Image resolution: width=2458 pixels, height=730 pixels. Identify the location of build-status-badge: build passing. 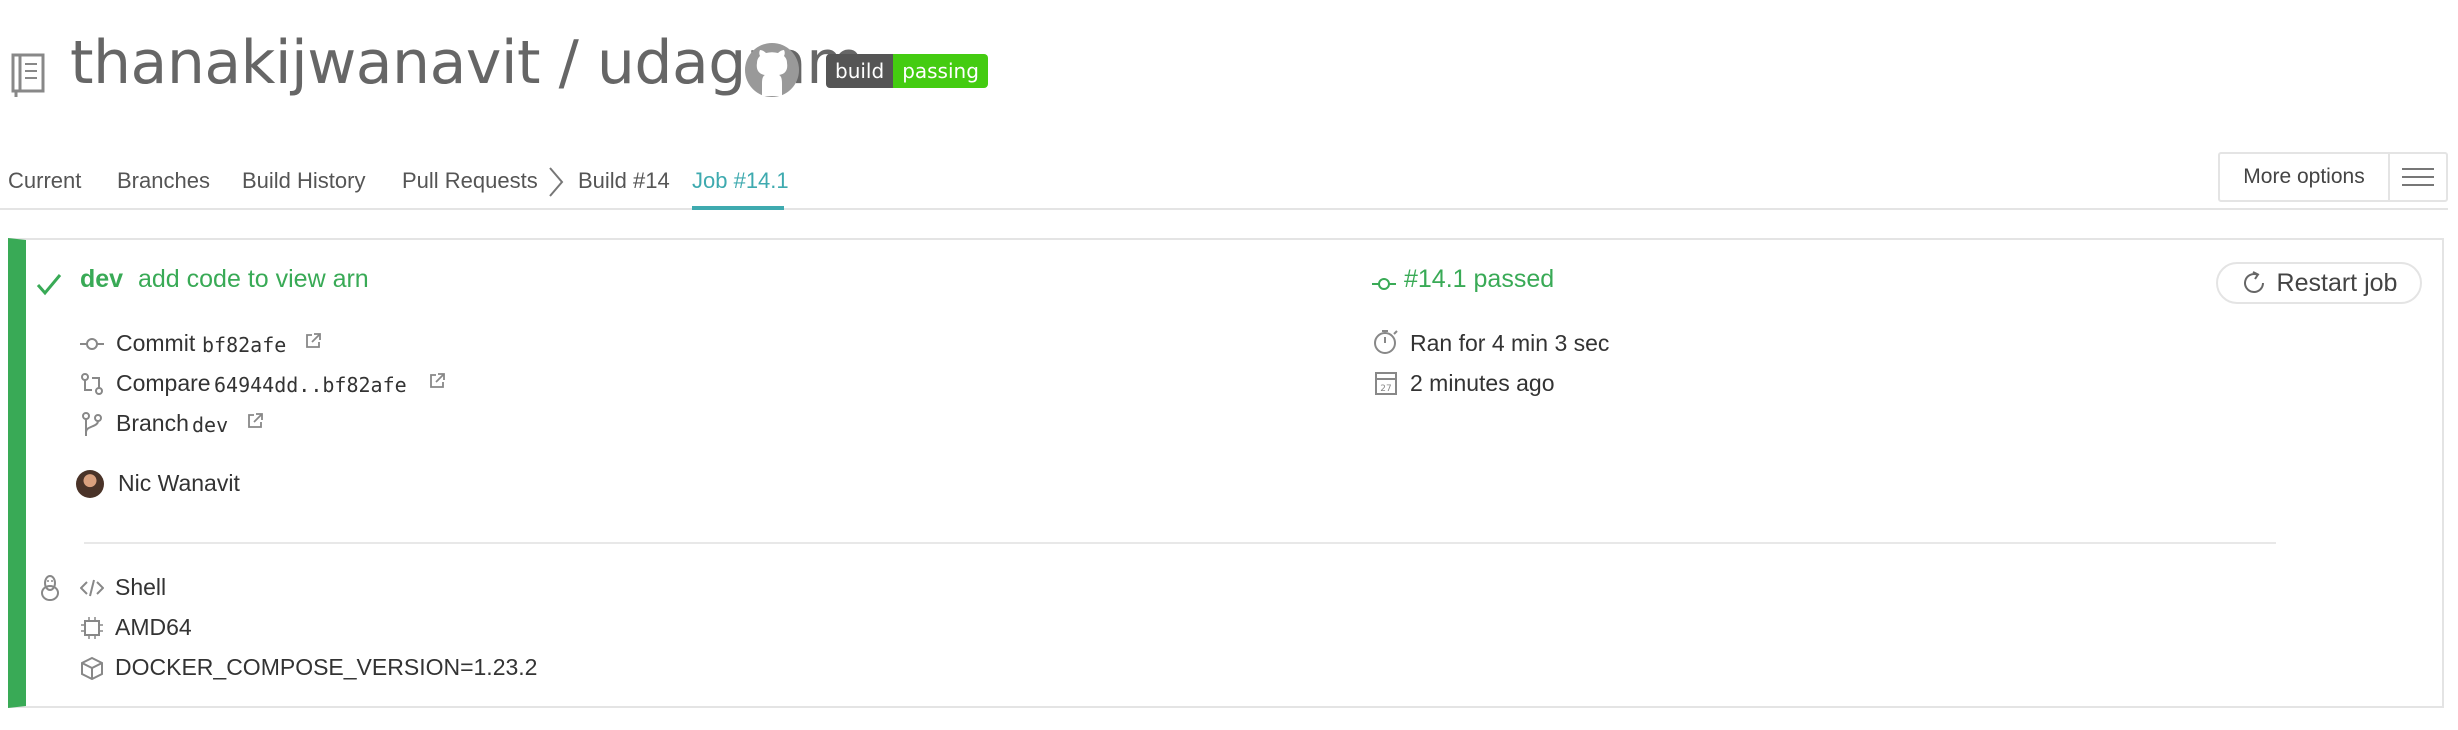
(907, 71).